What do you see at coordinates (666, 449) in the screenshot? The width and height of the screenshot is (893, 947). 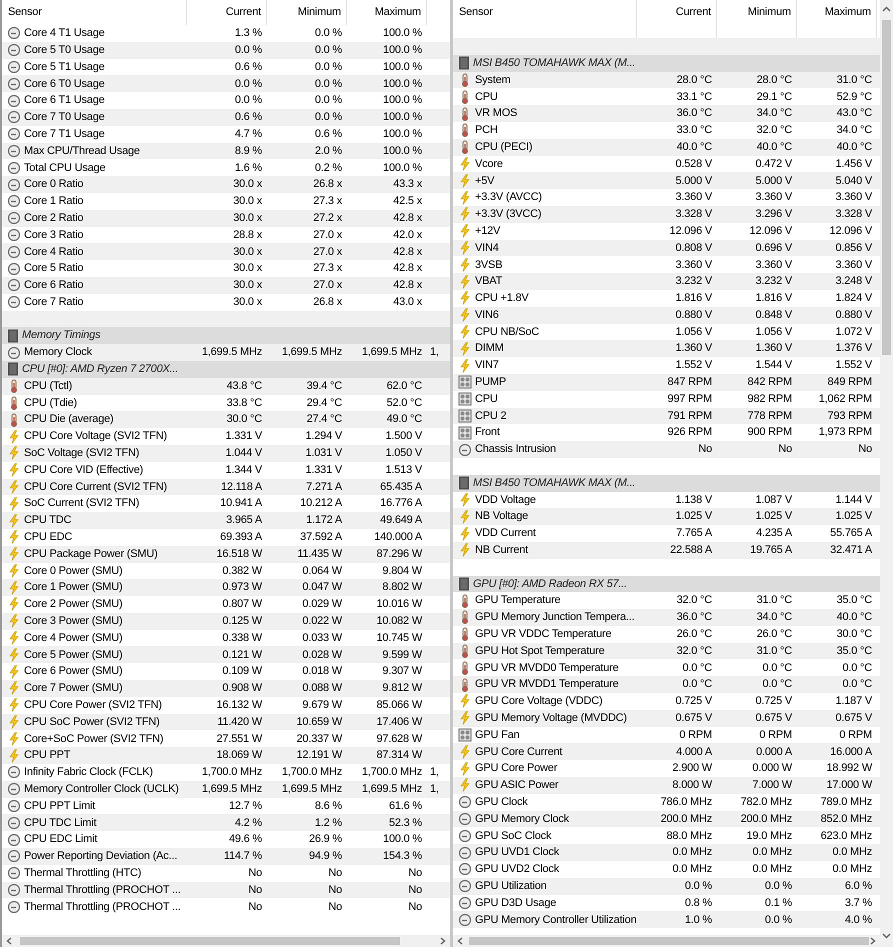 I see `sensor-row: Chassis Intrusion No No No` at bounding box center [666, 449].